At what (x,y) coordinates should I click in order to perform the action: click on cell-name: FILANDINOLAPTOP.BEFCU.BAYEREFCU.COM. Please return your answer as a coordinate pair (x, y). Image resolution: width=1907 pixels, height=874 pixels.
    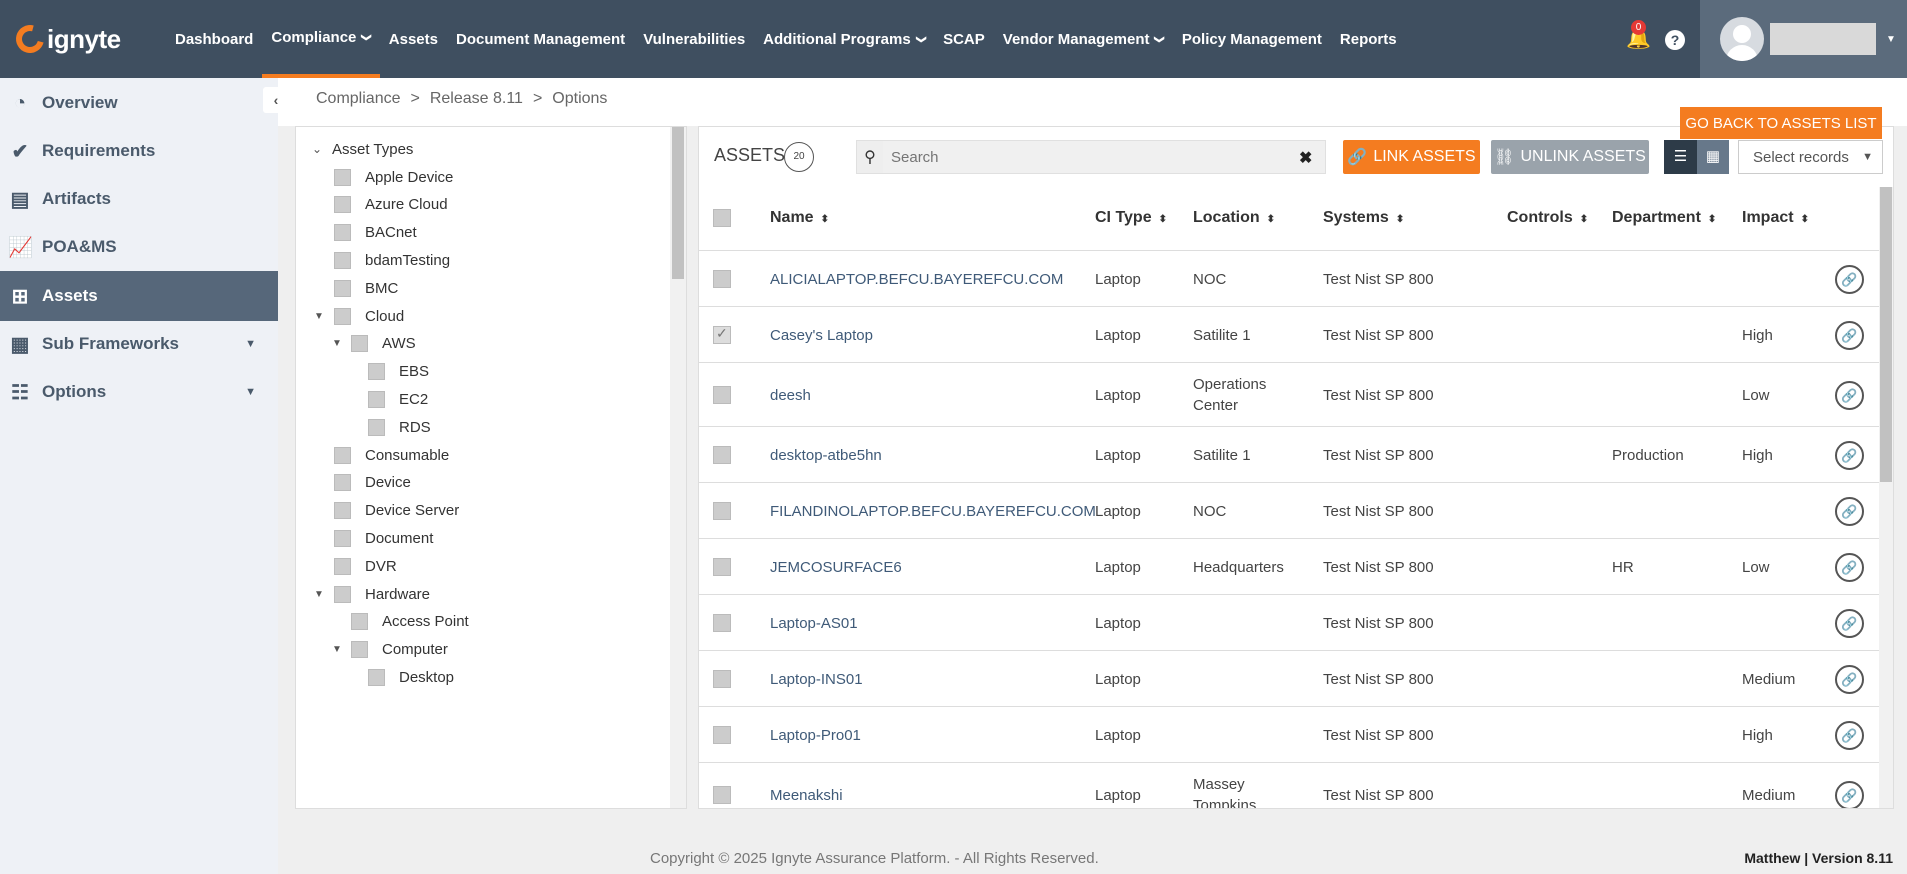
    Looking at the image, I should click on (933, 511).